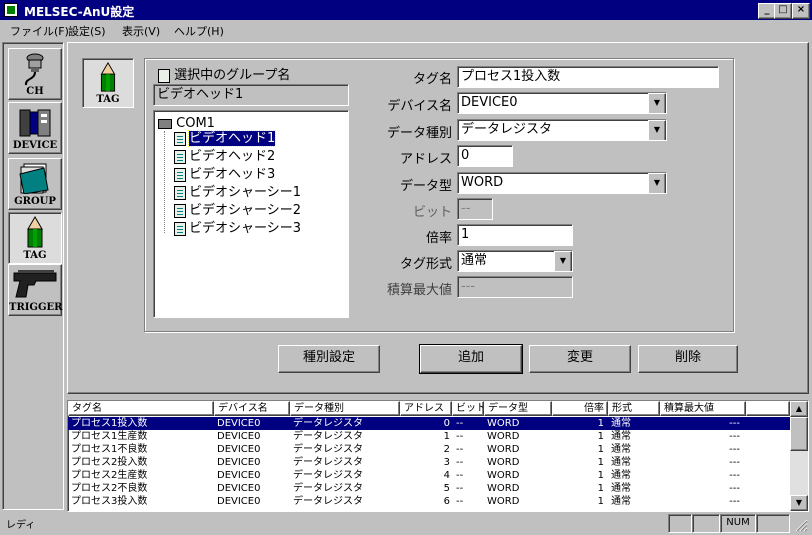  I want to click on column-header: 形式, so click(634, 408).